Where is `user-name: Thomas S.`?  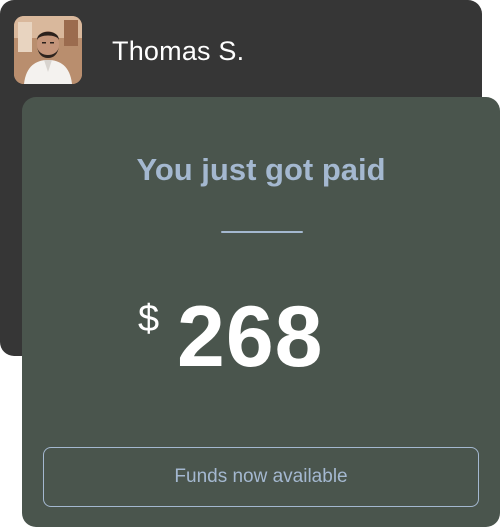 user-name: Thomas S. is located at coordinates (178, 51).